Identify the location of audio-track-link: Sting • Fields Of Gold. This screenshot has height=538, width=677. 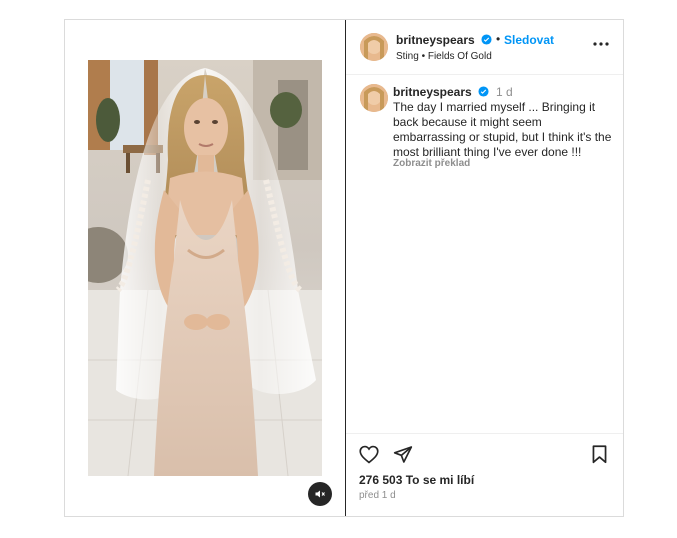
(444, 56).